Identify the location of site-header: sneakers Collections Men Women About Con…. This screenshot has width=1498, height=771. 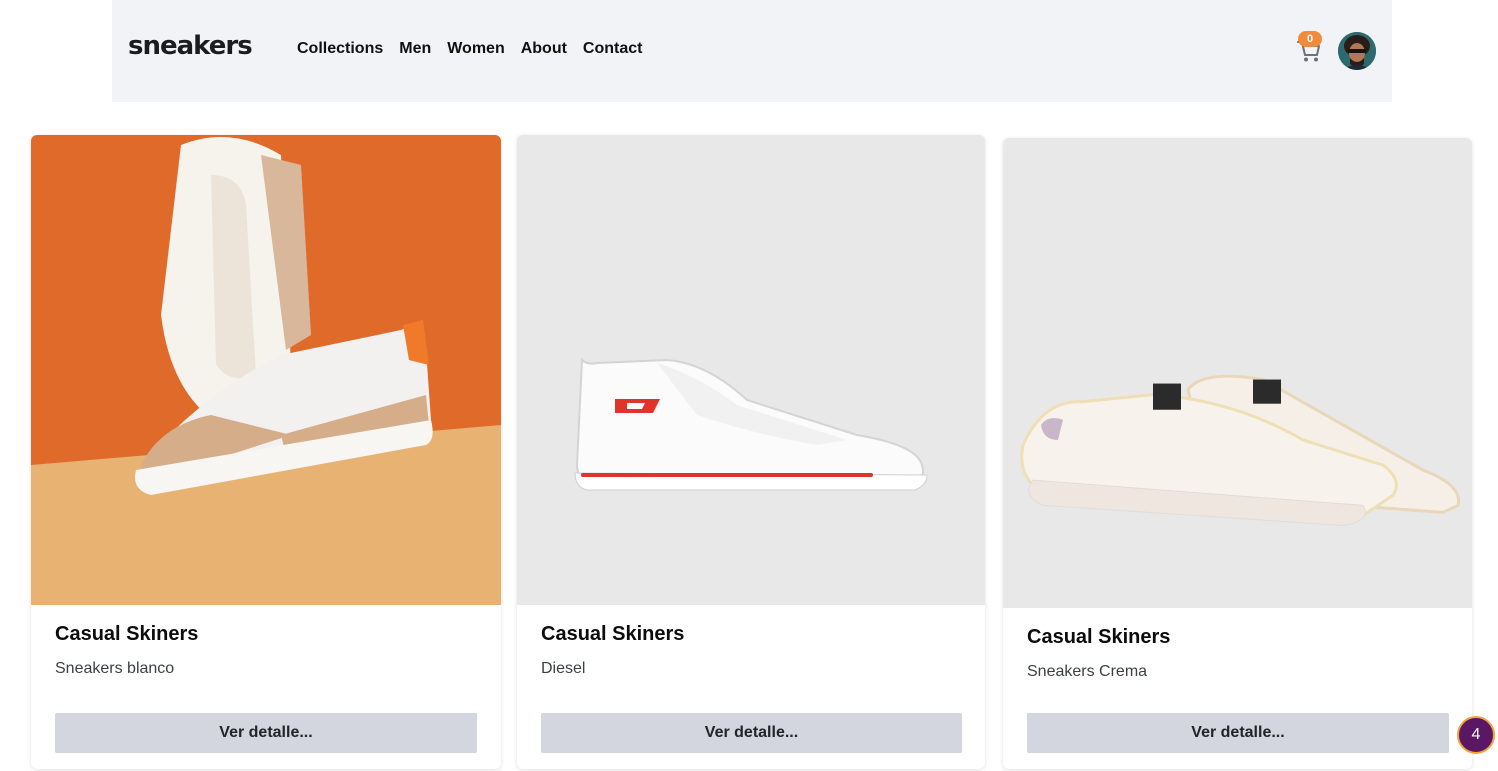
(752, 51).